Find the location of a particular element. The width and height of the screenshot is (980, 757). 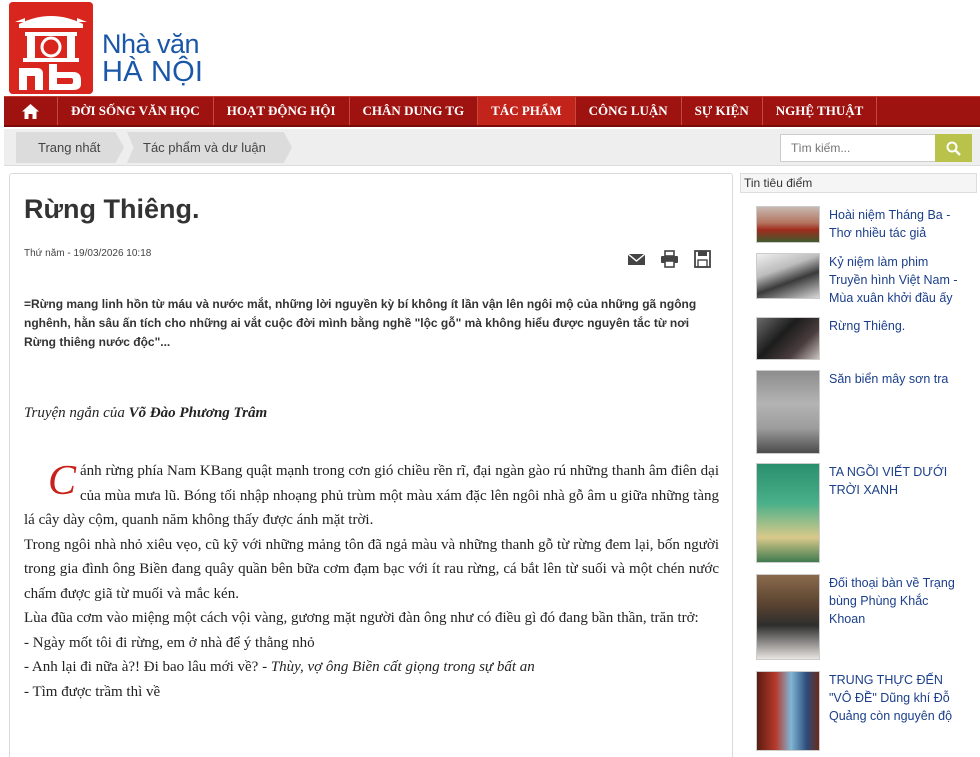

nav-item-doi-song-van-hoc: ĐỜI SỐNG VĂN HỌC is located at coordinates (136, 111).